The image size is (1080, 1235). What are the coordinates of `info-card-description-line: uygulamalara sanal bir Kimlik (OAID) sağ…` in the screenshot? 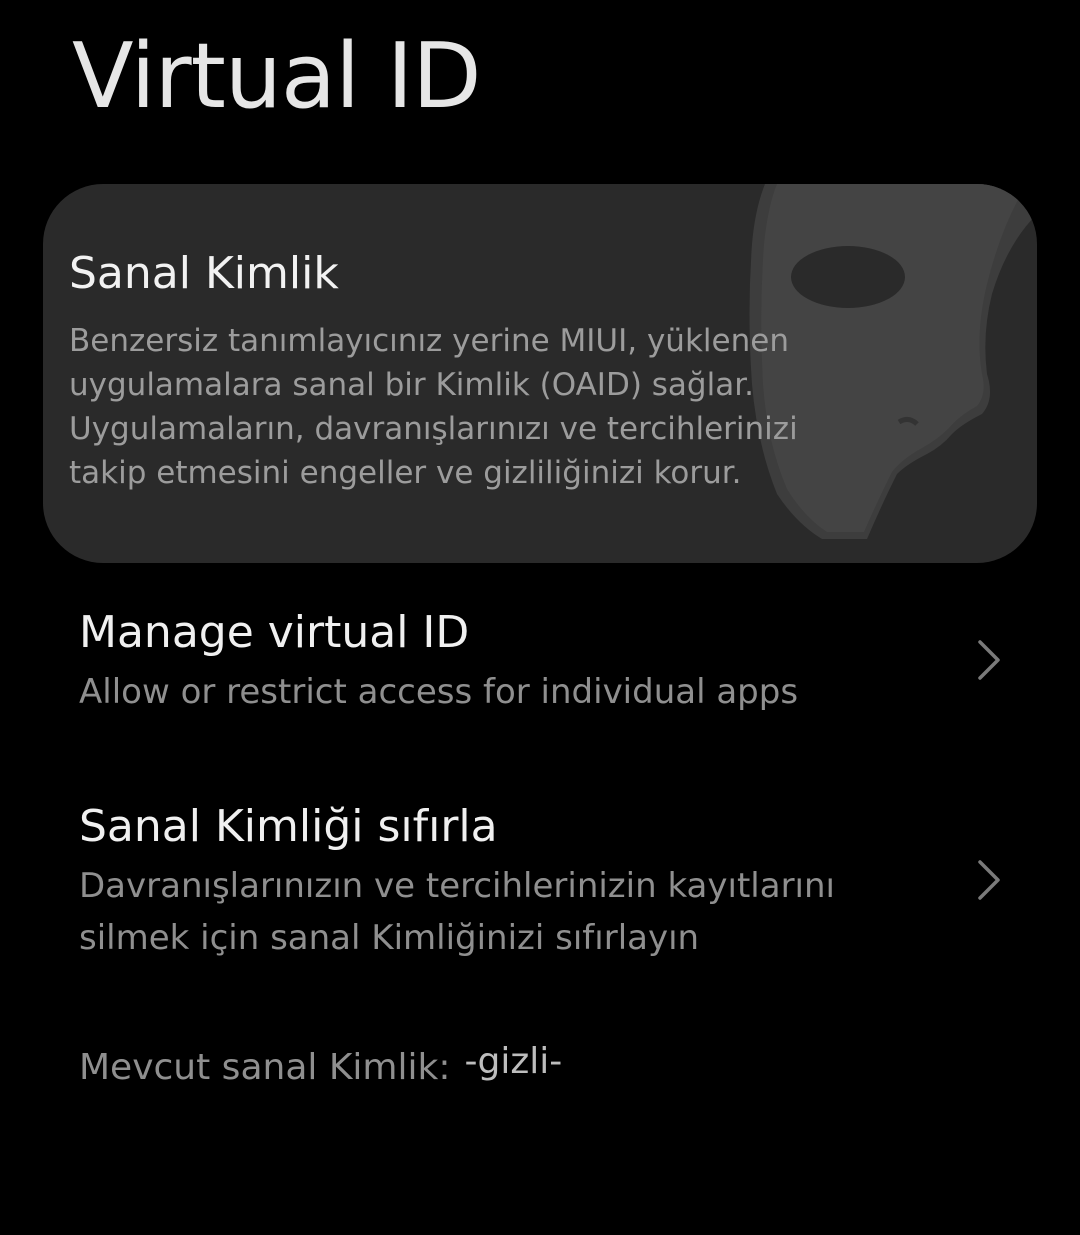 It's located at (411, 385).